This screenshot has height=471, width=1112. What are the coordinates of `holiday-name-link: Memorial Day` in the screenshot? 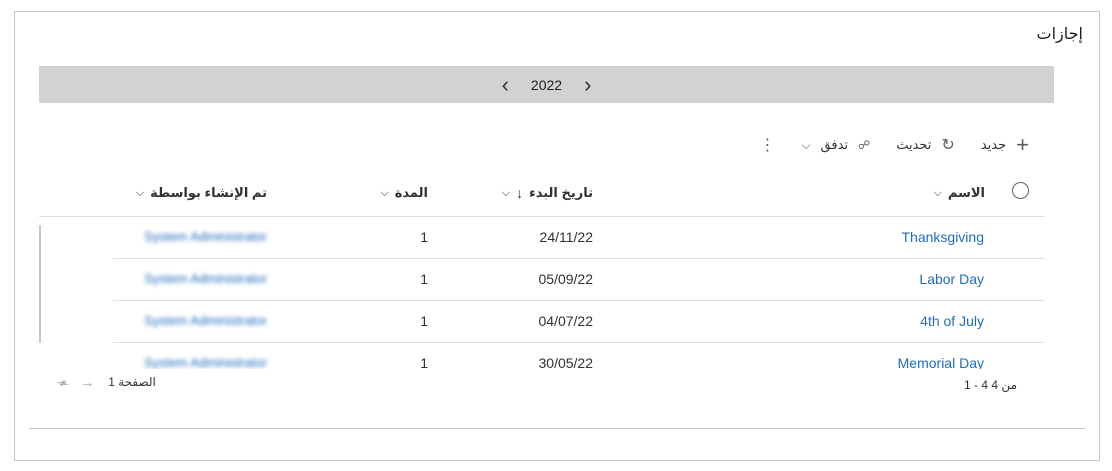 It's located at (941, 362).